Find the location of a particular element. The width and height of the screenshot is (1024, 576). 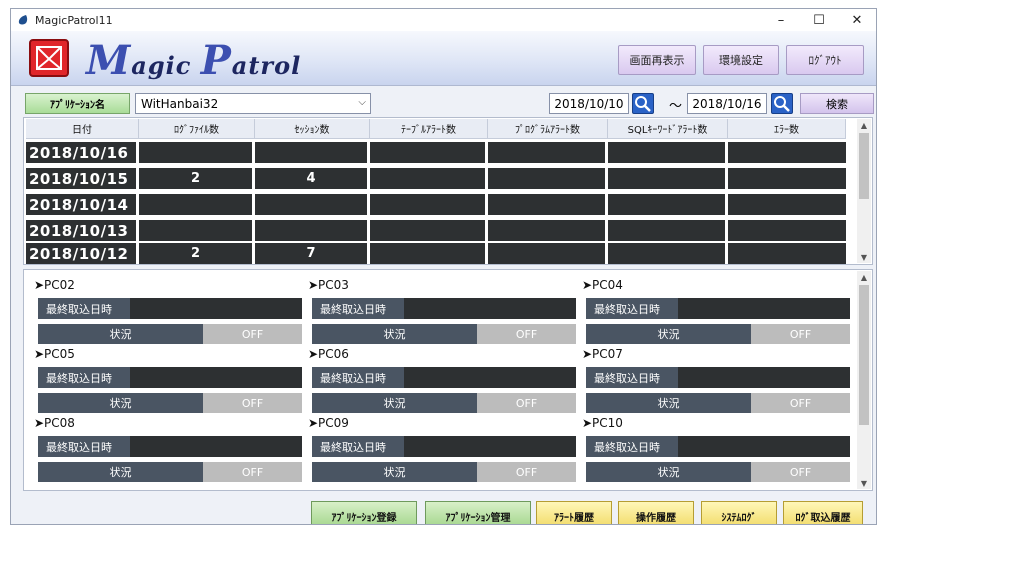

pc-card: ➤PC10 最終取込日時 状況 OFF is located at coordinates (717, 450).